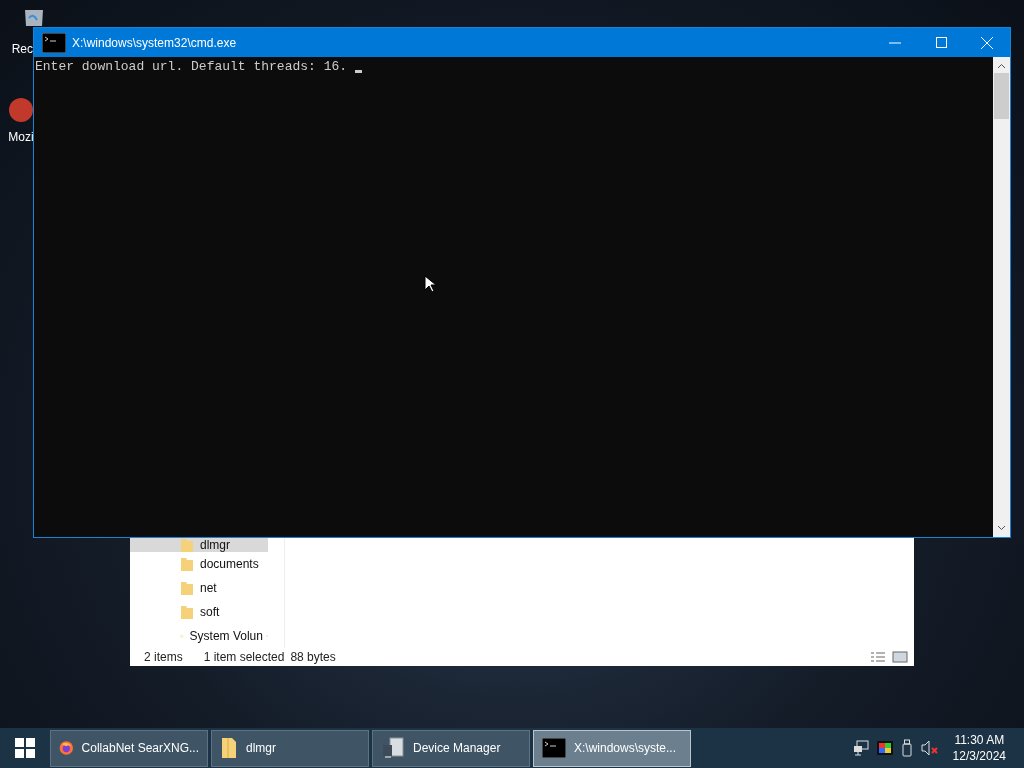  Describe the element at coordinates (25, 748) in the screenshot. I see `windows-logo-icon` at that location.